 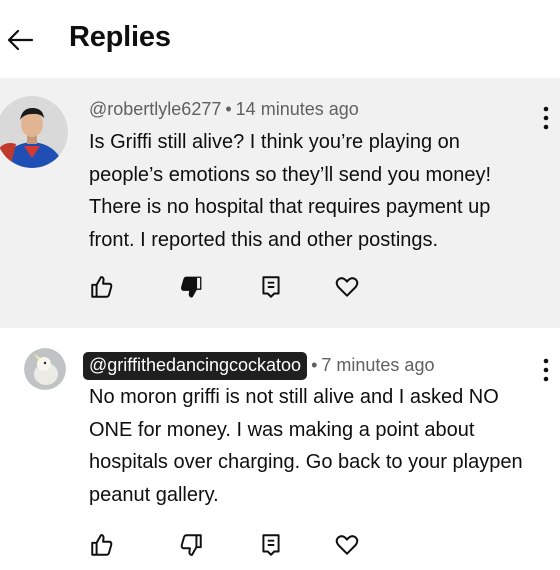 What do you see at coordinates (20, 40) in the screenshot?
I see `back-arrow-icon` at bounding box center [20, 40].